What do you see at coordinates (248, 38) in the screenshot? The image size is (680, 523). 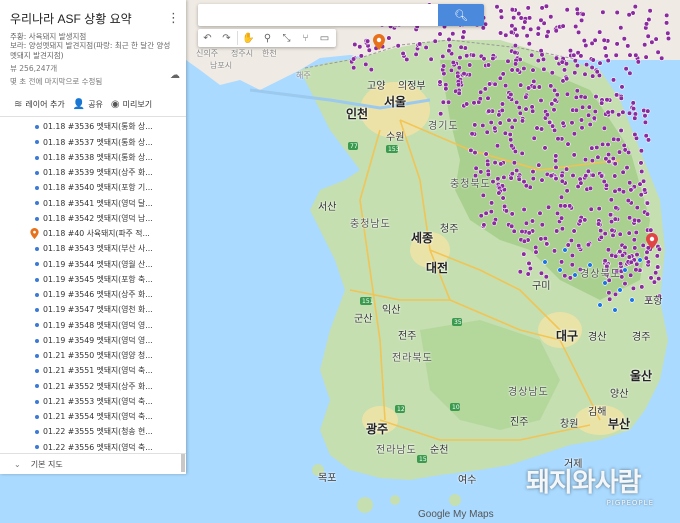 I see `hand-icon: ✋` at bounding box center [248, 38].